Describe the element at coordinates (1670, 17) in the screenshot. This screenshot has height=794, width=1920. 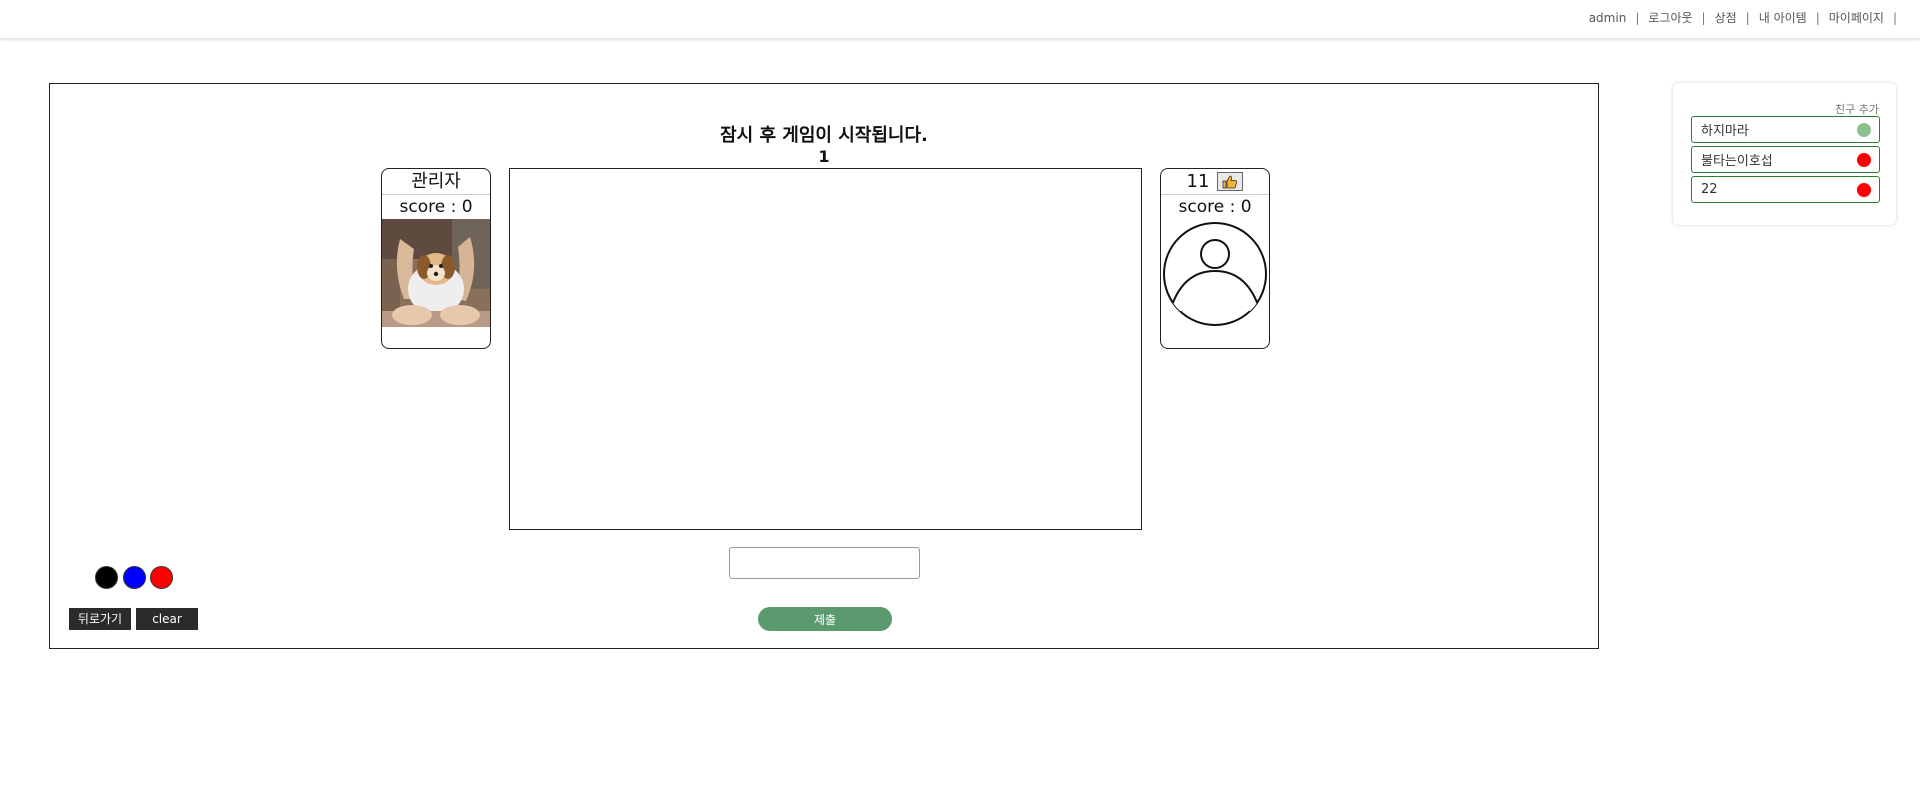
I see `nav-link-logout: 로그아웃` at that location.